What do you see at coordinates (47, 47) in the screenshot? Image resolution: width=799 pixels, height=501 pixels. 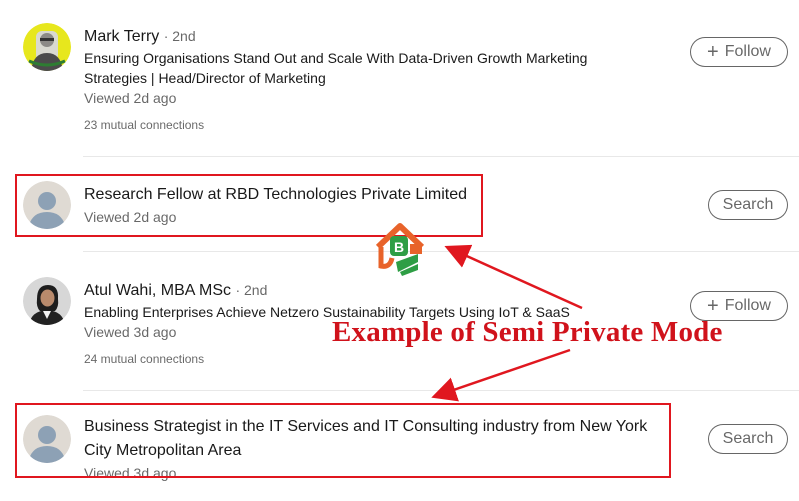 I see `avatar-mark-terry` at bounding box center [47, 47].